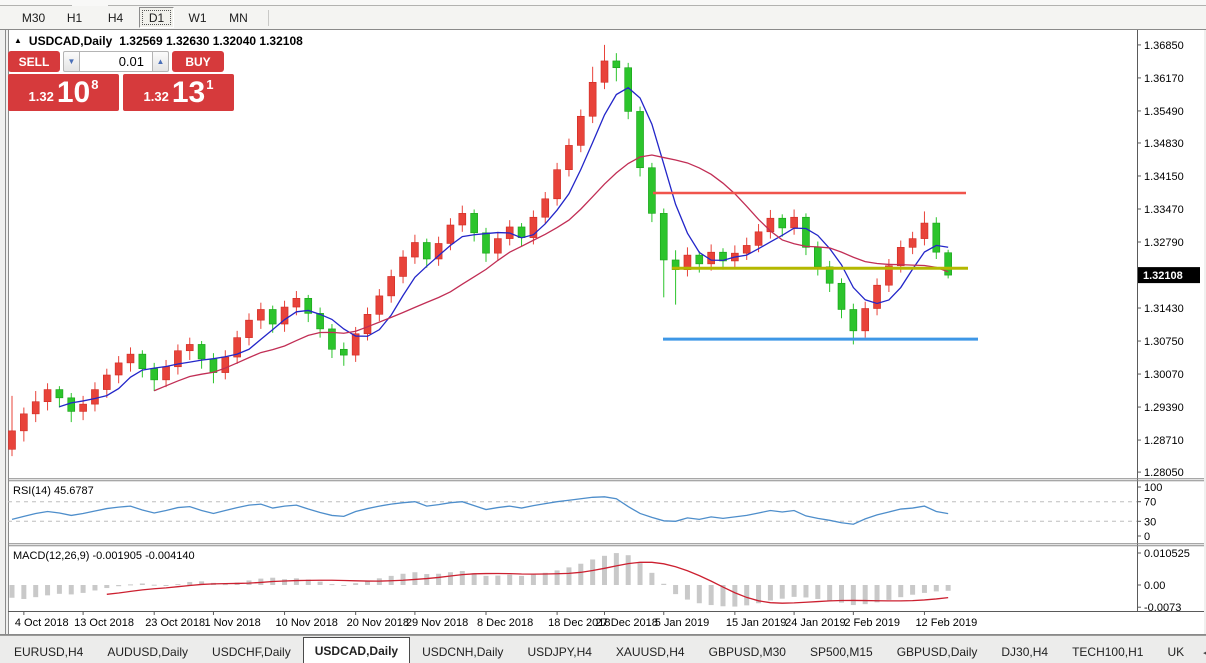 This screenshot has height=663, width=1206. I want to click on buy-price-panel: 1.32 13 1, so click(178, 92).